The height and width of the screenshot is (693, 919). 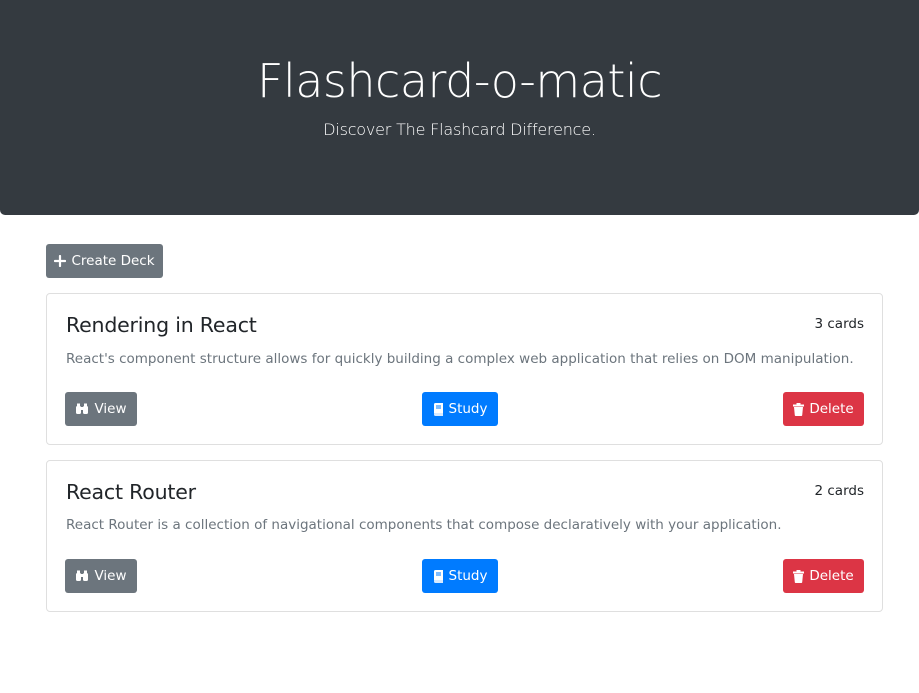 I want to click on deck-title: React Router, so click(x=131, y=492).